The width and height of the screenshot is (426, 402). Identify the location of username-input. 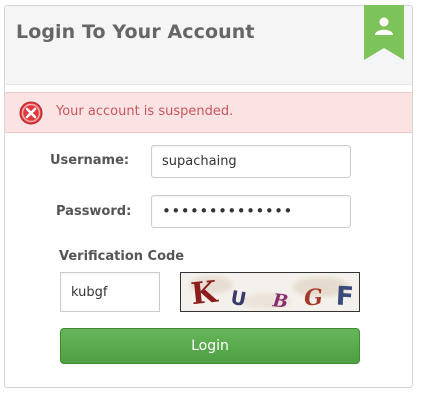
(251, 161).